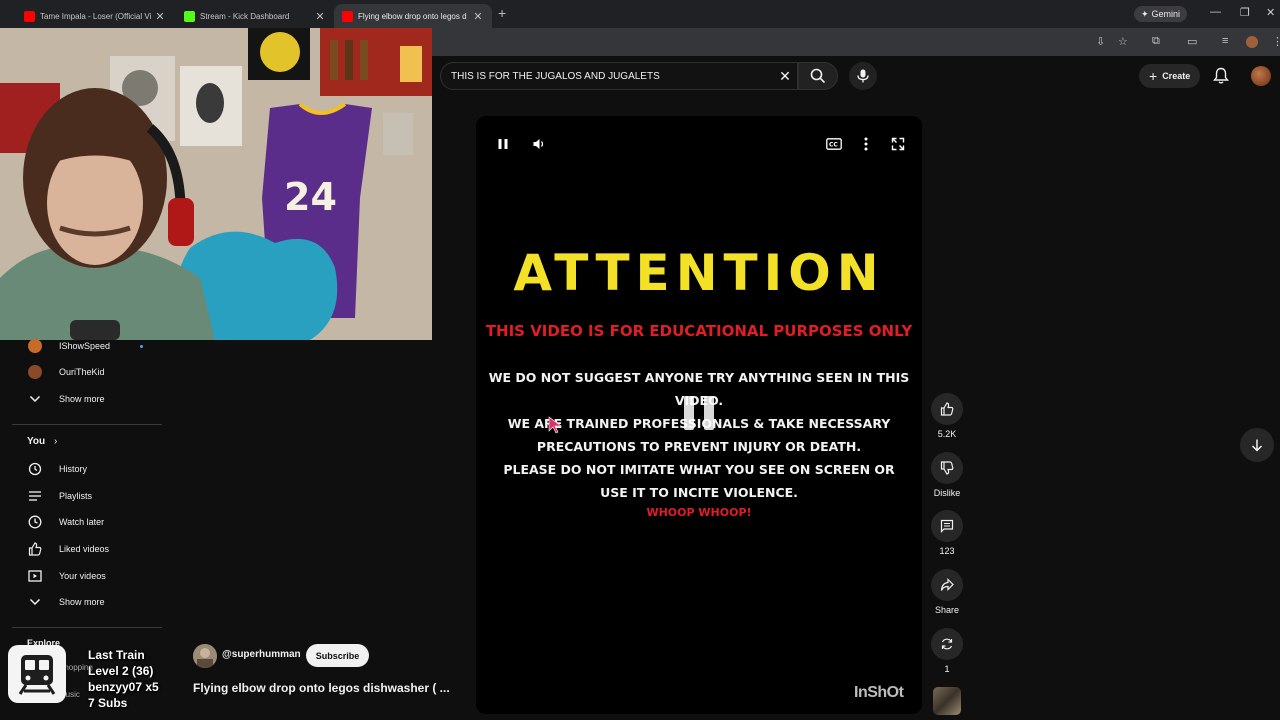 The width and height of the screenshot is (1280, 720). I want to click on webcam-feed-image: 24, so click(216, 184).